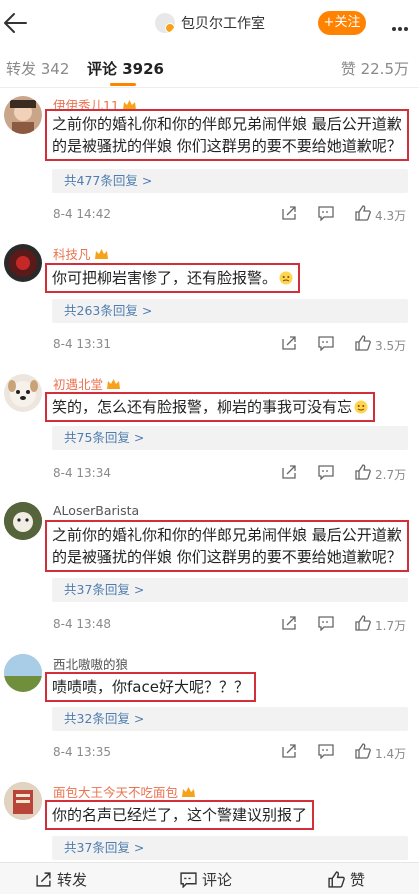 The height and width of the screenshot is (894, 419). I want to click on tab-bar: 转发 342 评论 3926 赞 22.5万, so click(209, 71).